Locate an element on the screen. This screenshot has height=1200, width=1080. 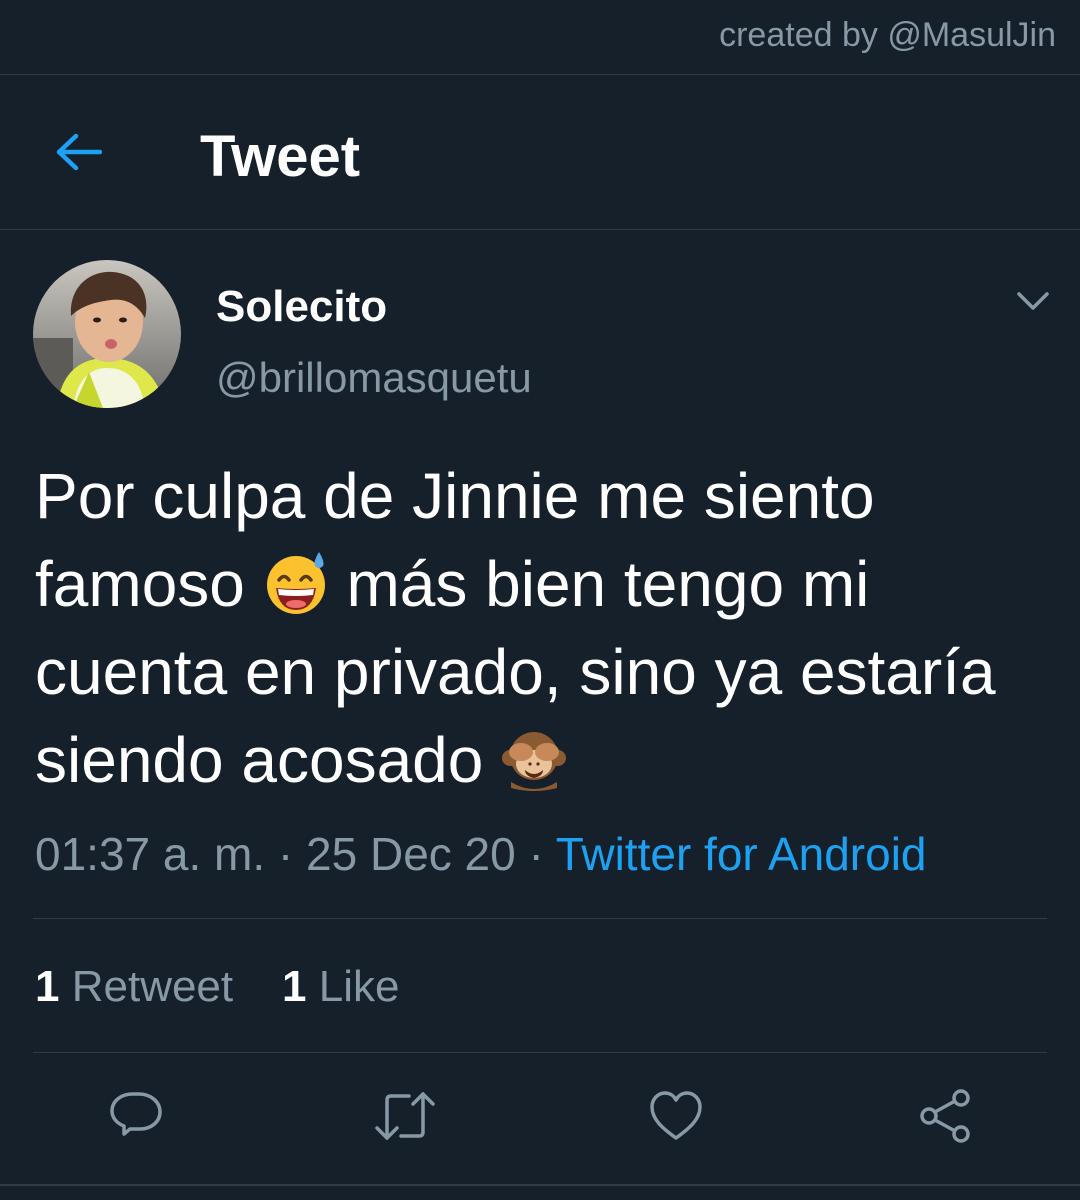
reply-icon is located at coordinates (136, 1114).